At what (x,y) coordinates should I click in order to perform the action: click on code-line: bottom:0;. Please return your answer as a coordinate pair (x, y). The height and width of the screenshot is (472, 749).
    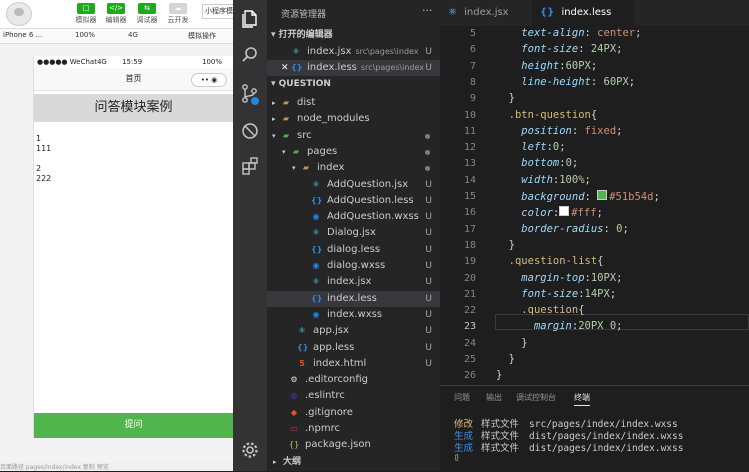
    Looking at the image, I should click on (550, 163).